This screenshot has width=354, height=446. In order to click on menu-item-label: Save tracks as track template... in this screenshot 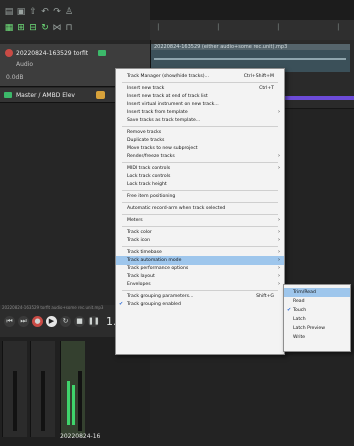, I will do `click(164, 120)`.